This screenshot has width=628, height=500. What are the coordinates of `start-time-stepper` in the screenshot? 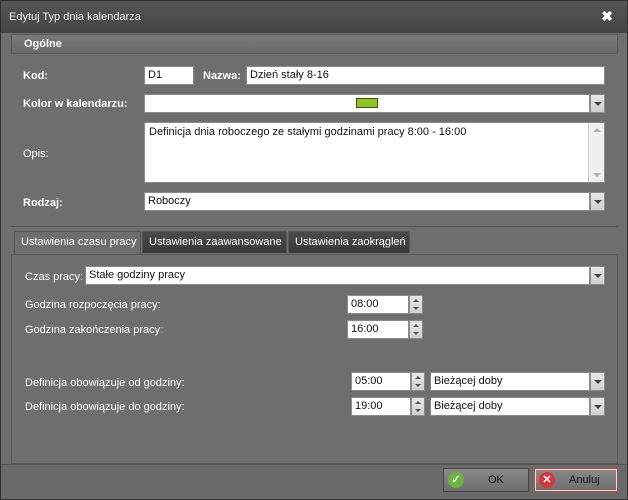 It's located at (416, 304).